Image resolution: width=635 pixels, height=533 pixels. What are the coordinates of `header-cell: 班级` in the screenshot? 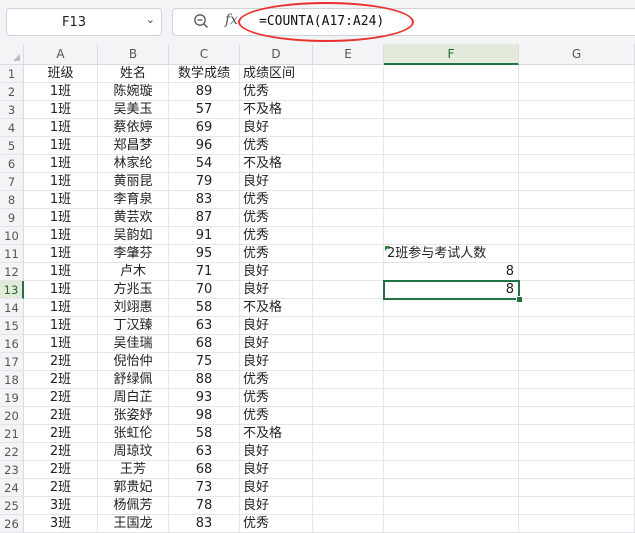 It's located at (61, 74).